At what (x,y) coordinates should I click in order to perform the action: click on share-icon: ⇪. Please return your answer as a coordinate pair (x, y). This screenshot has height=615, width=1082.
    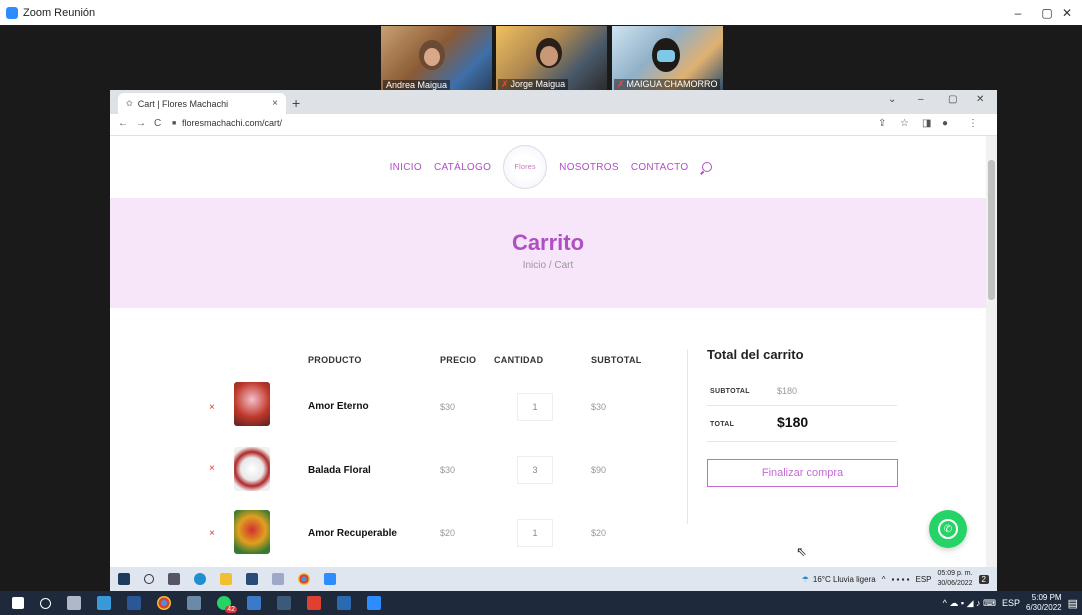
    Looking at the image, I should click on (882, 123).